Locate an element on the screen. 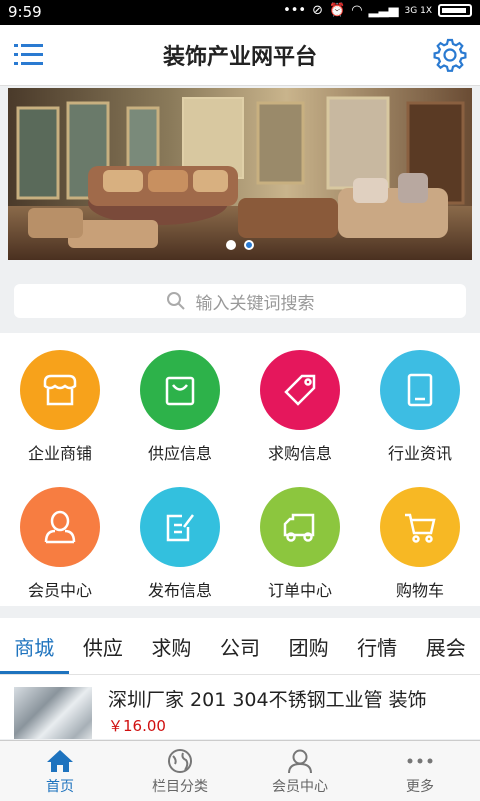 This screenshot has height=801, width=480. product-item: 深圳厂家 201 304不锈钢工业管 装饰 ￥16.00 is located at coordinates (240, 707).